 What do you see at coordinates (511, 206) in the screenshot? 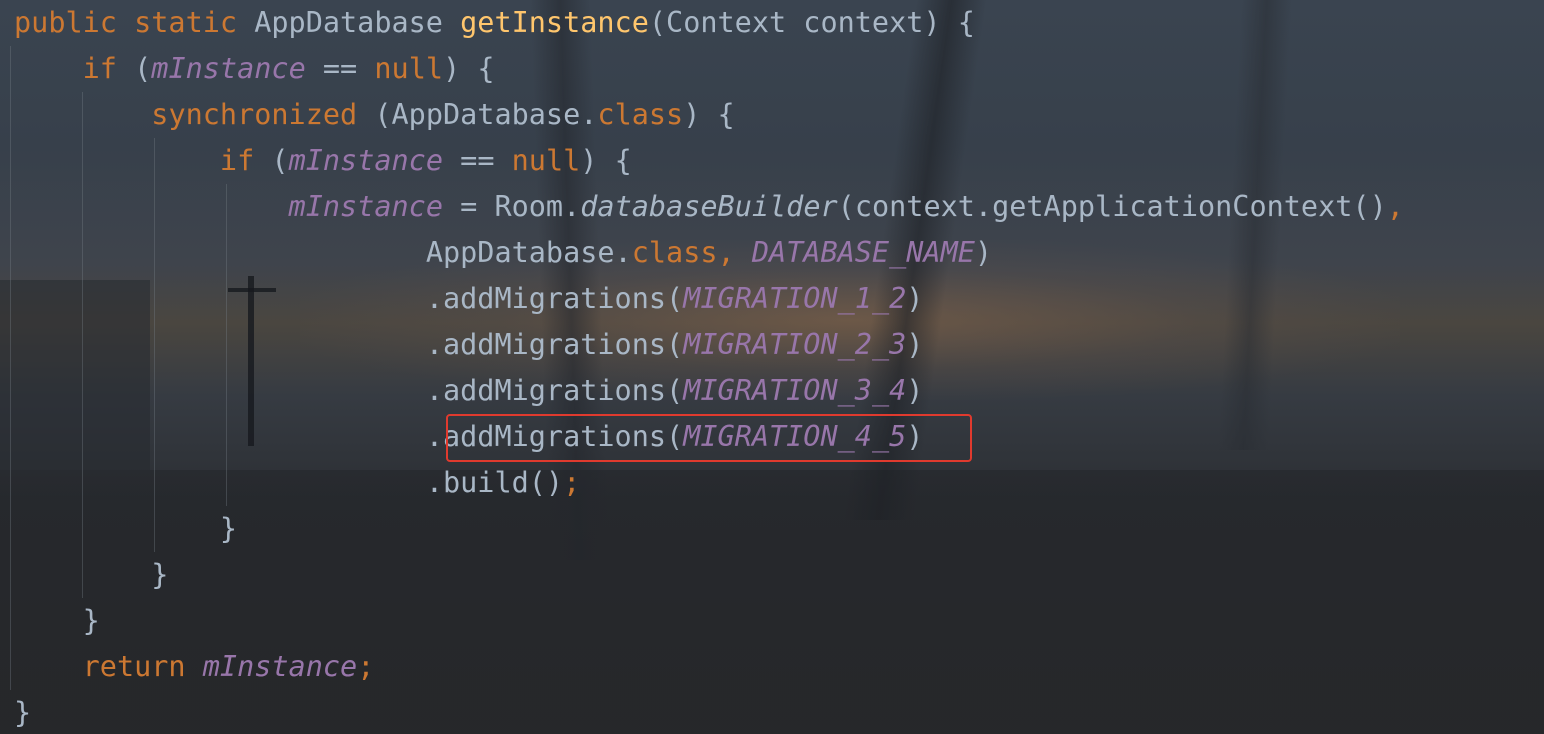
I see `code-token-plain: = Room.` at bounding box center [511, 206].